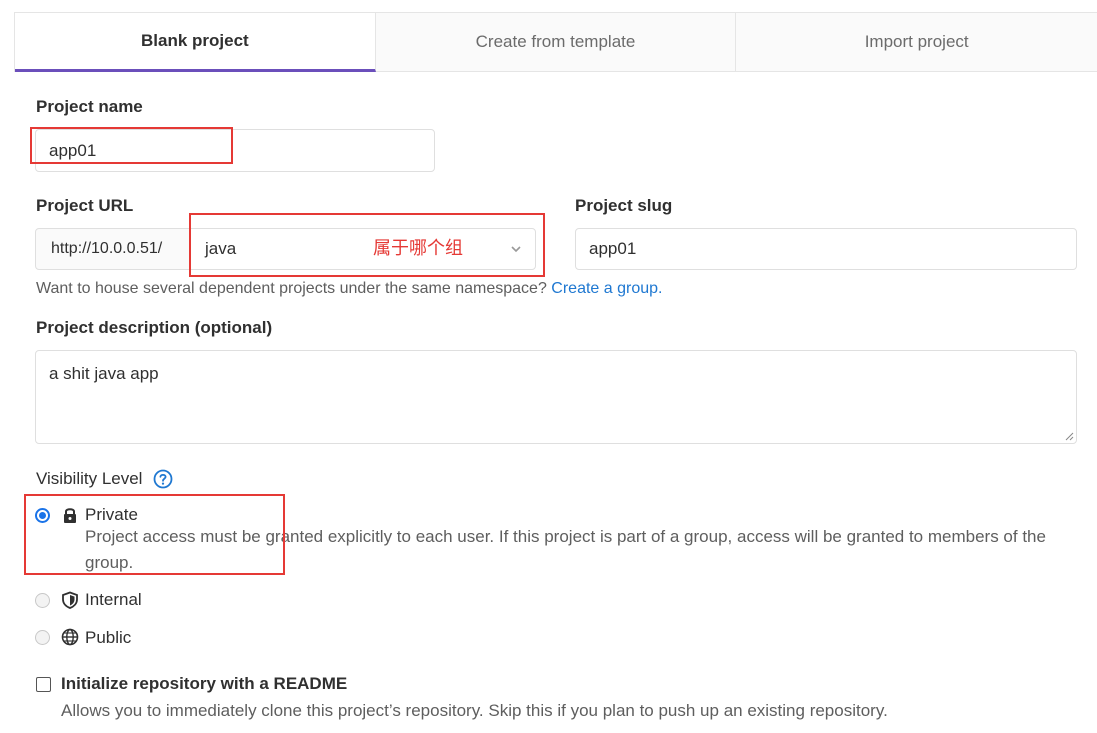 The height and width of the screenshot is (733, 1097). I want to click on visibility-private-radio, so click(42, 515).